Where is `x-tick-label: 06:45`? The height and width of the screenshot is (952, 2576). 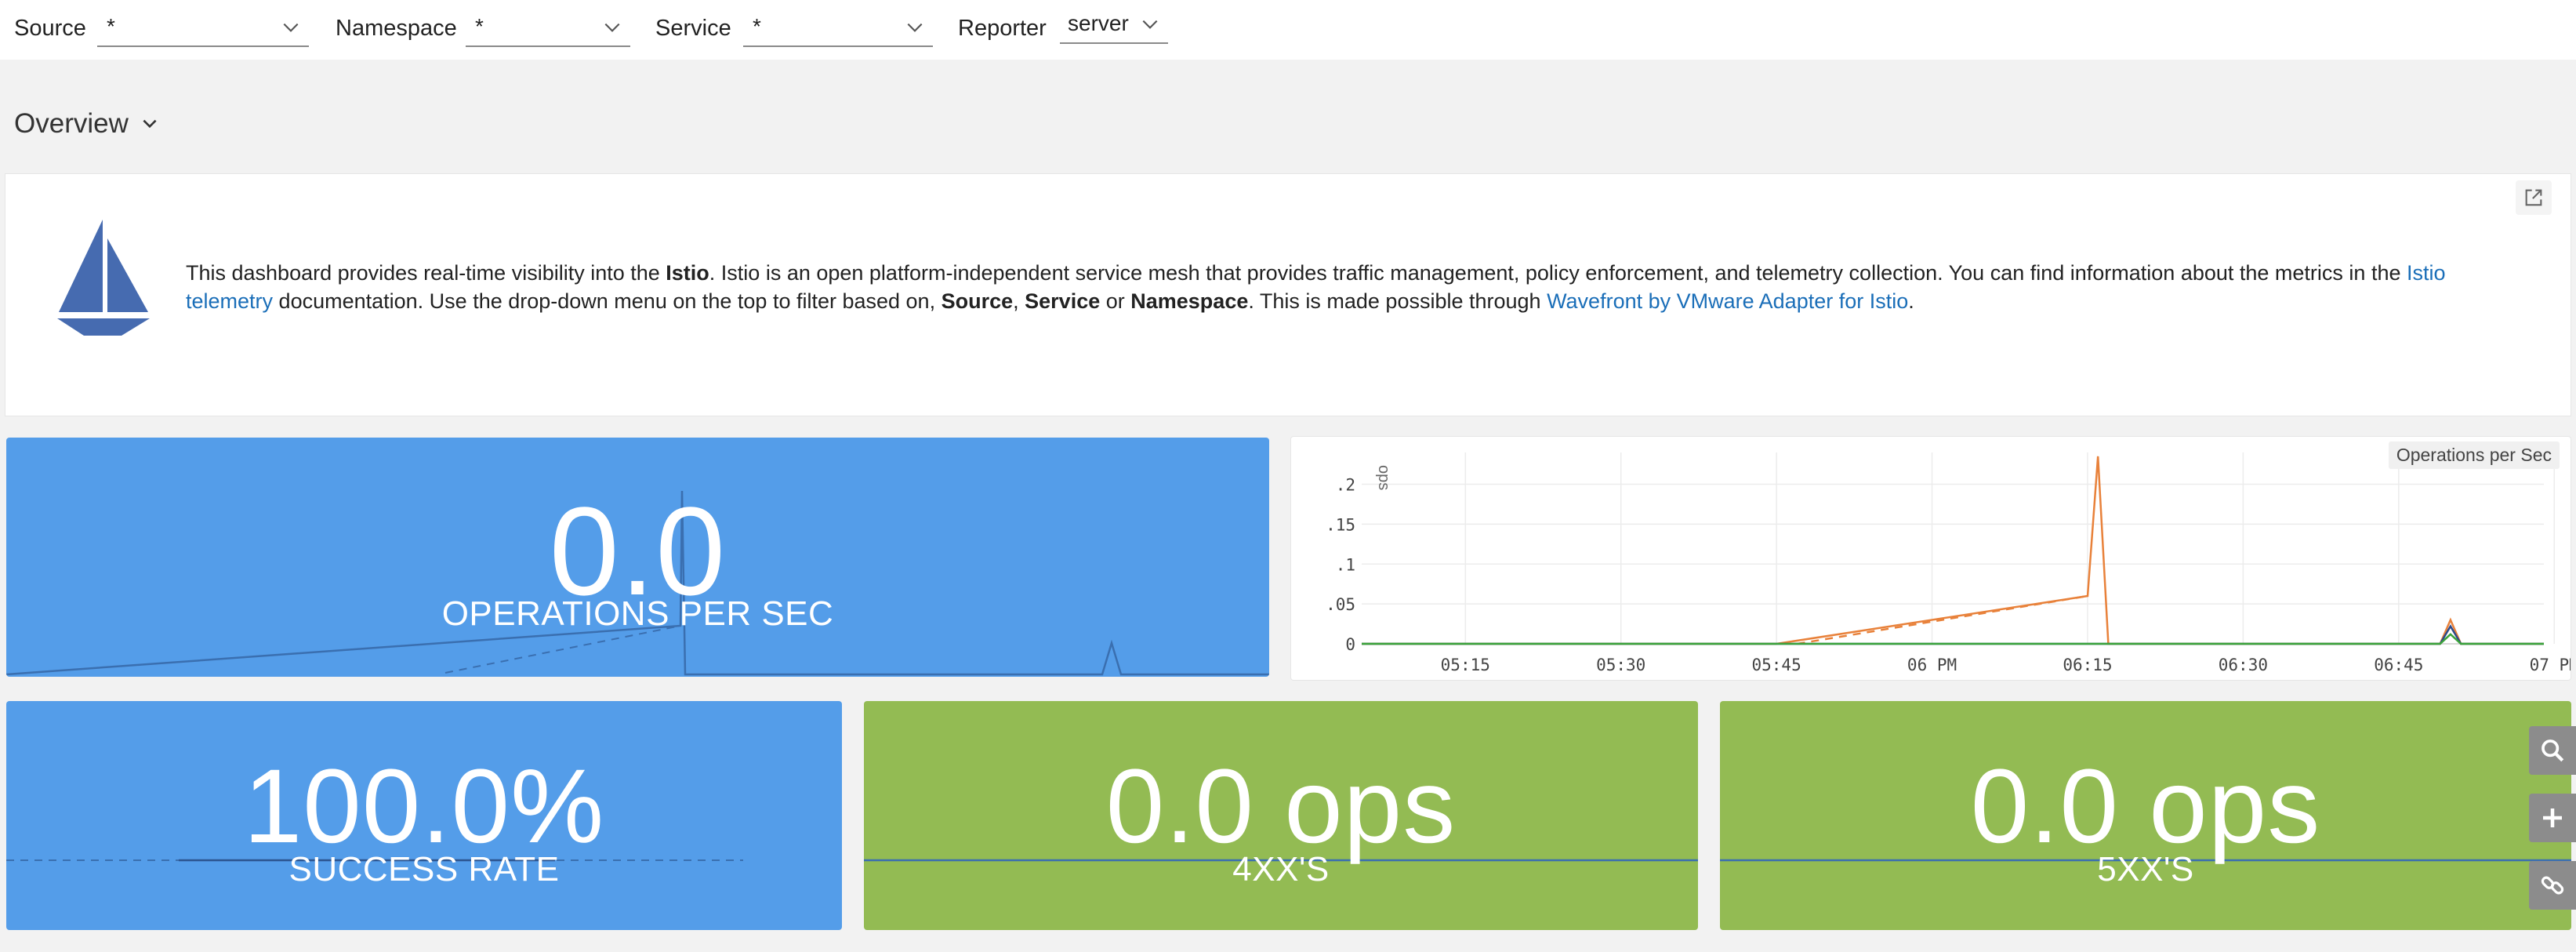
x-tick-label: 06:45 is located at coordinates (2399, 665).